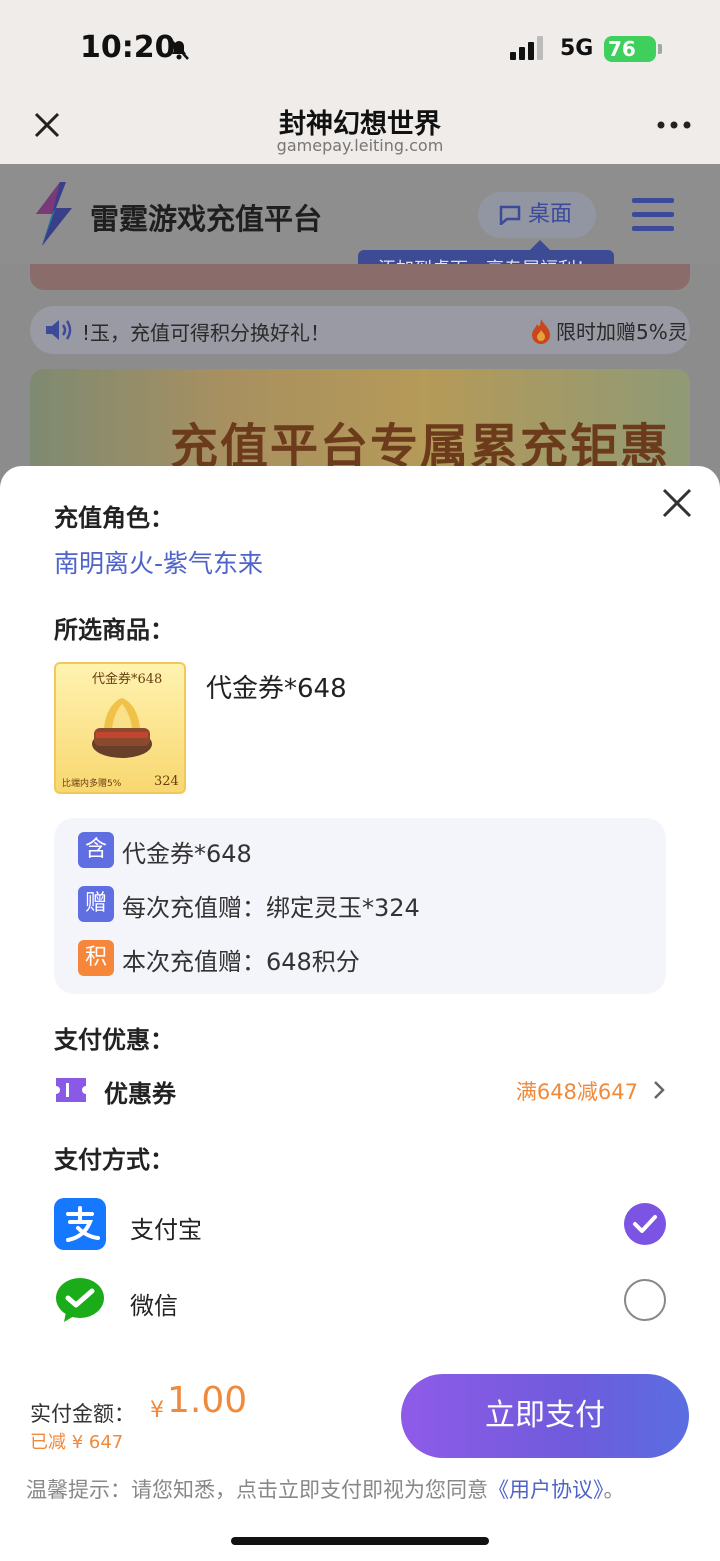 The height and width of the screenshot is (1561, 720). What do you see at coordinates (82, 1414) in the screenshot?
I see `total-label: 实付金额：` at bounding box center [82, 1414].